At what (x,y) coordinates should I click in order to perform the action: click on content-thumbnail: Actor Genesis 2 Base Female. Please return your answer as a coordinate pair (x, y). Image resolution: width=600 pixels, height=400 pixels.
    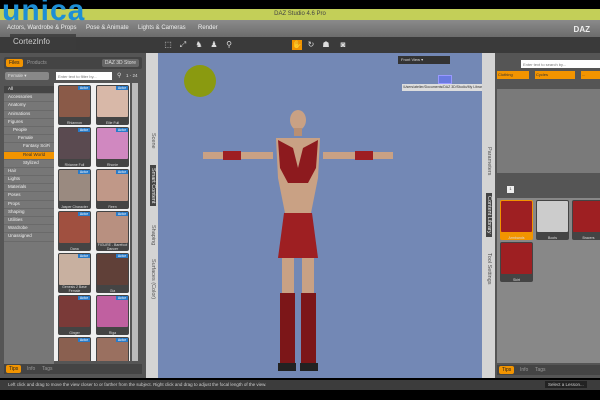
    Looking at the image, I should click on (74, 273).